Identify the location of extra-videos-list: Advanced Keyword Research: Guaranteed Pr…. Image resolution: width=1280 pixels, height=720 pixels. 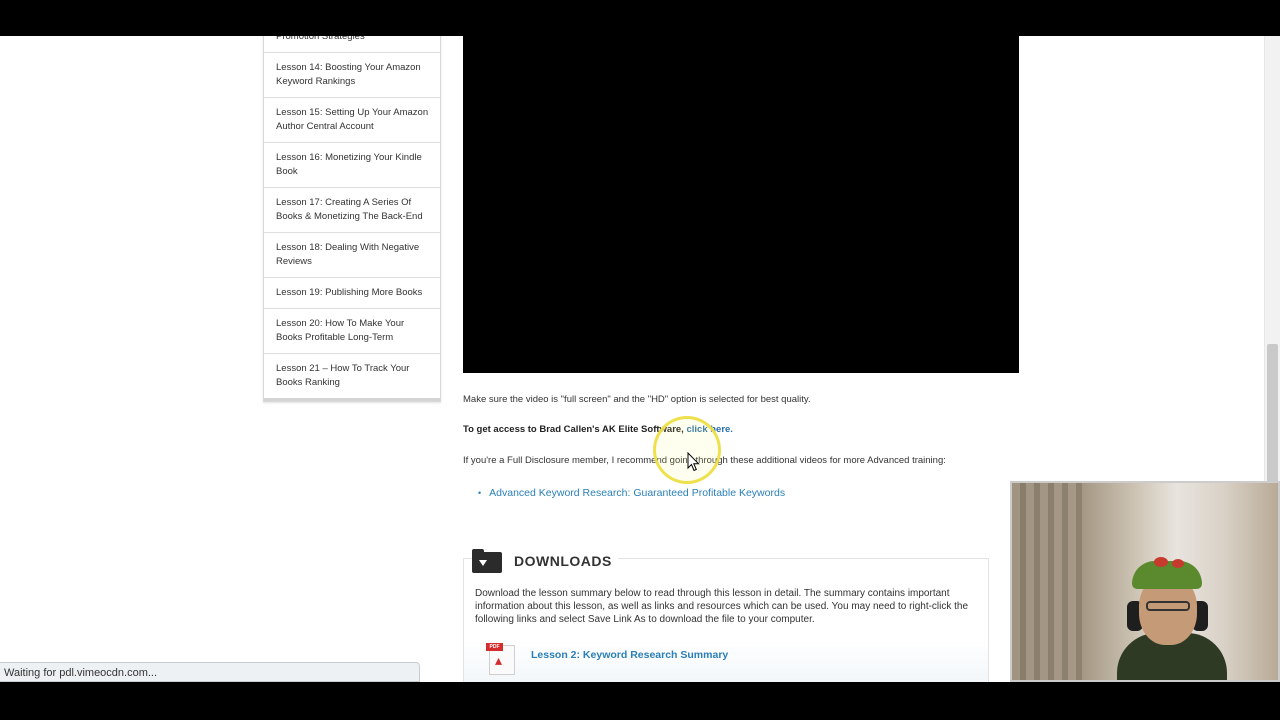
(632, 493).